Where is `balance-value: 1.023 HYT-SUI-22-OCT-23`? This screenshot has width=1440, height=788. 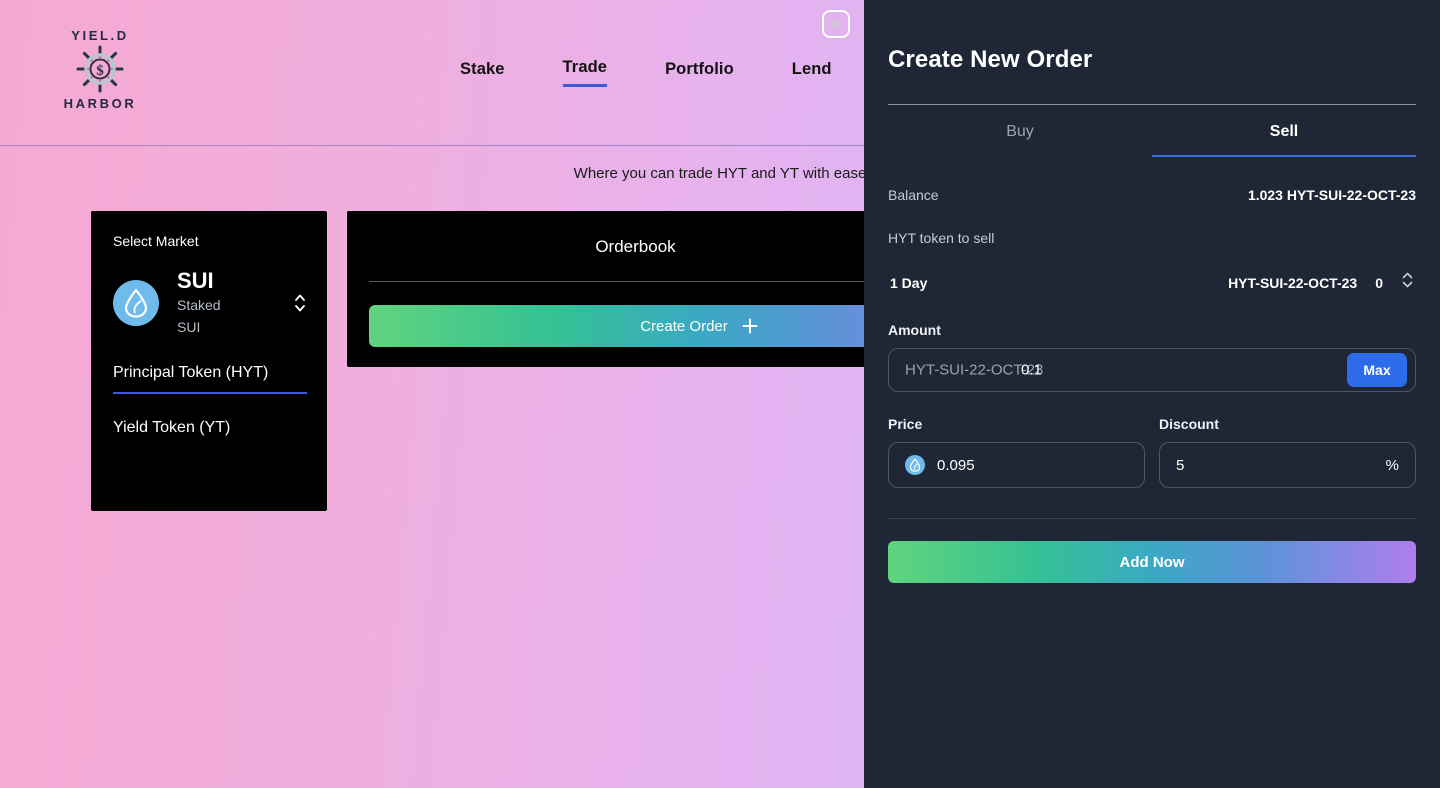 balance-value: 1.023 HYT-SUI-22-OCT-23 is located at coordinates (1331, 195).